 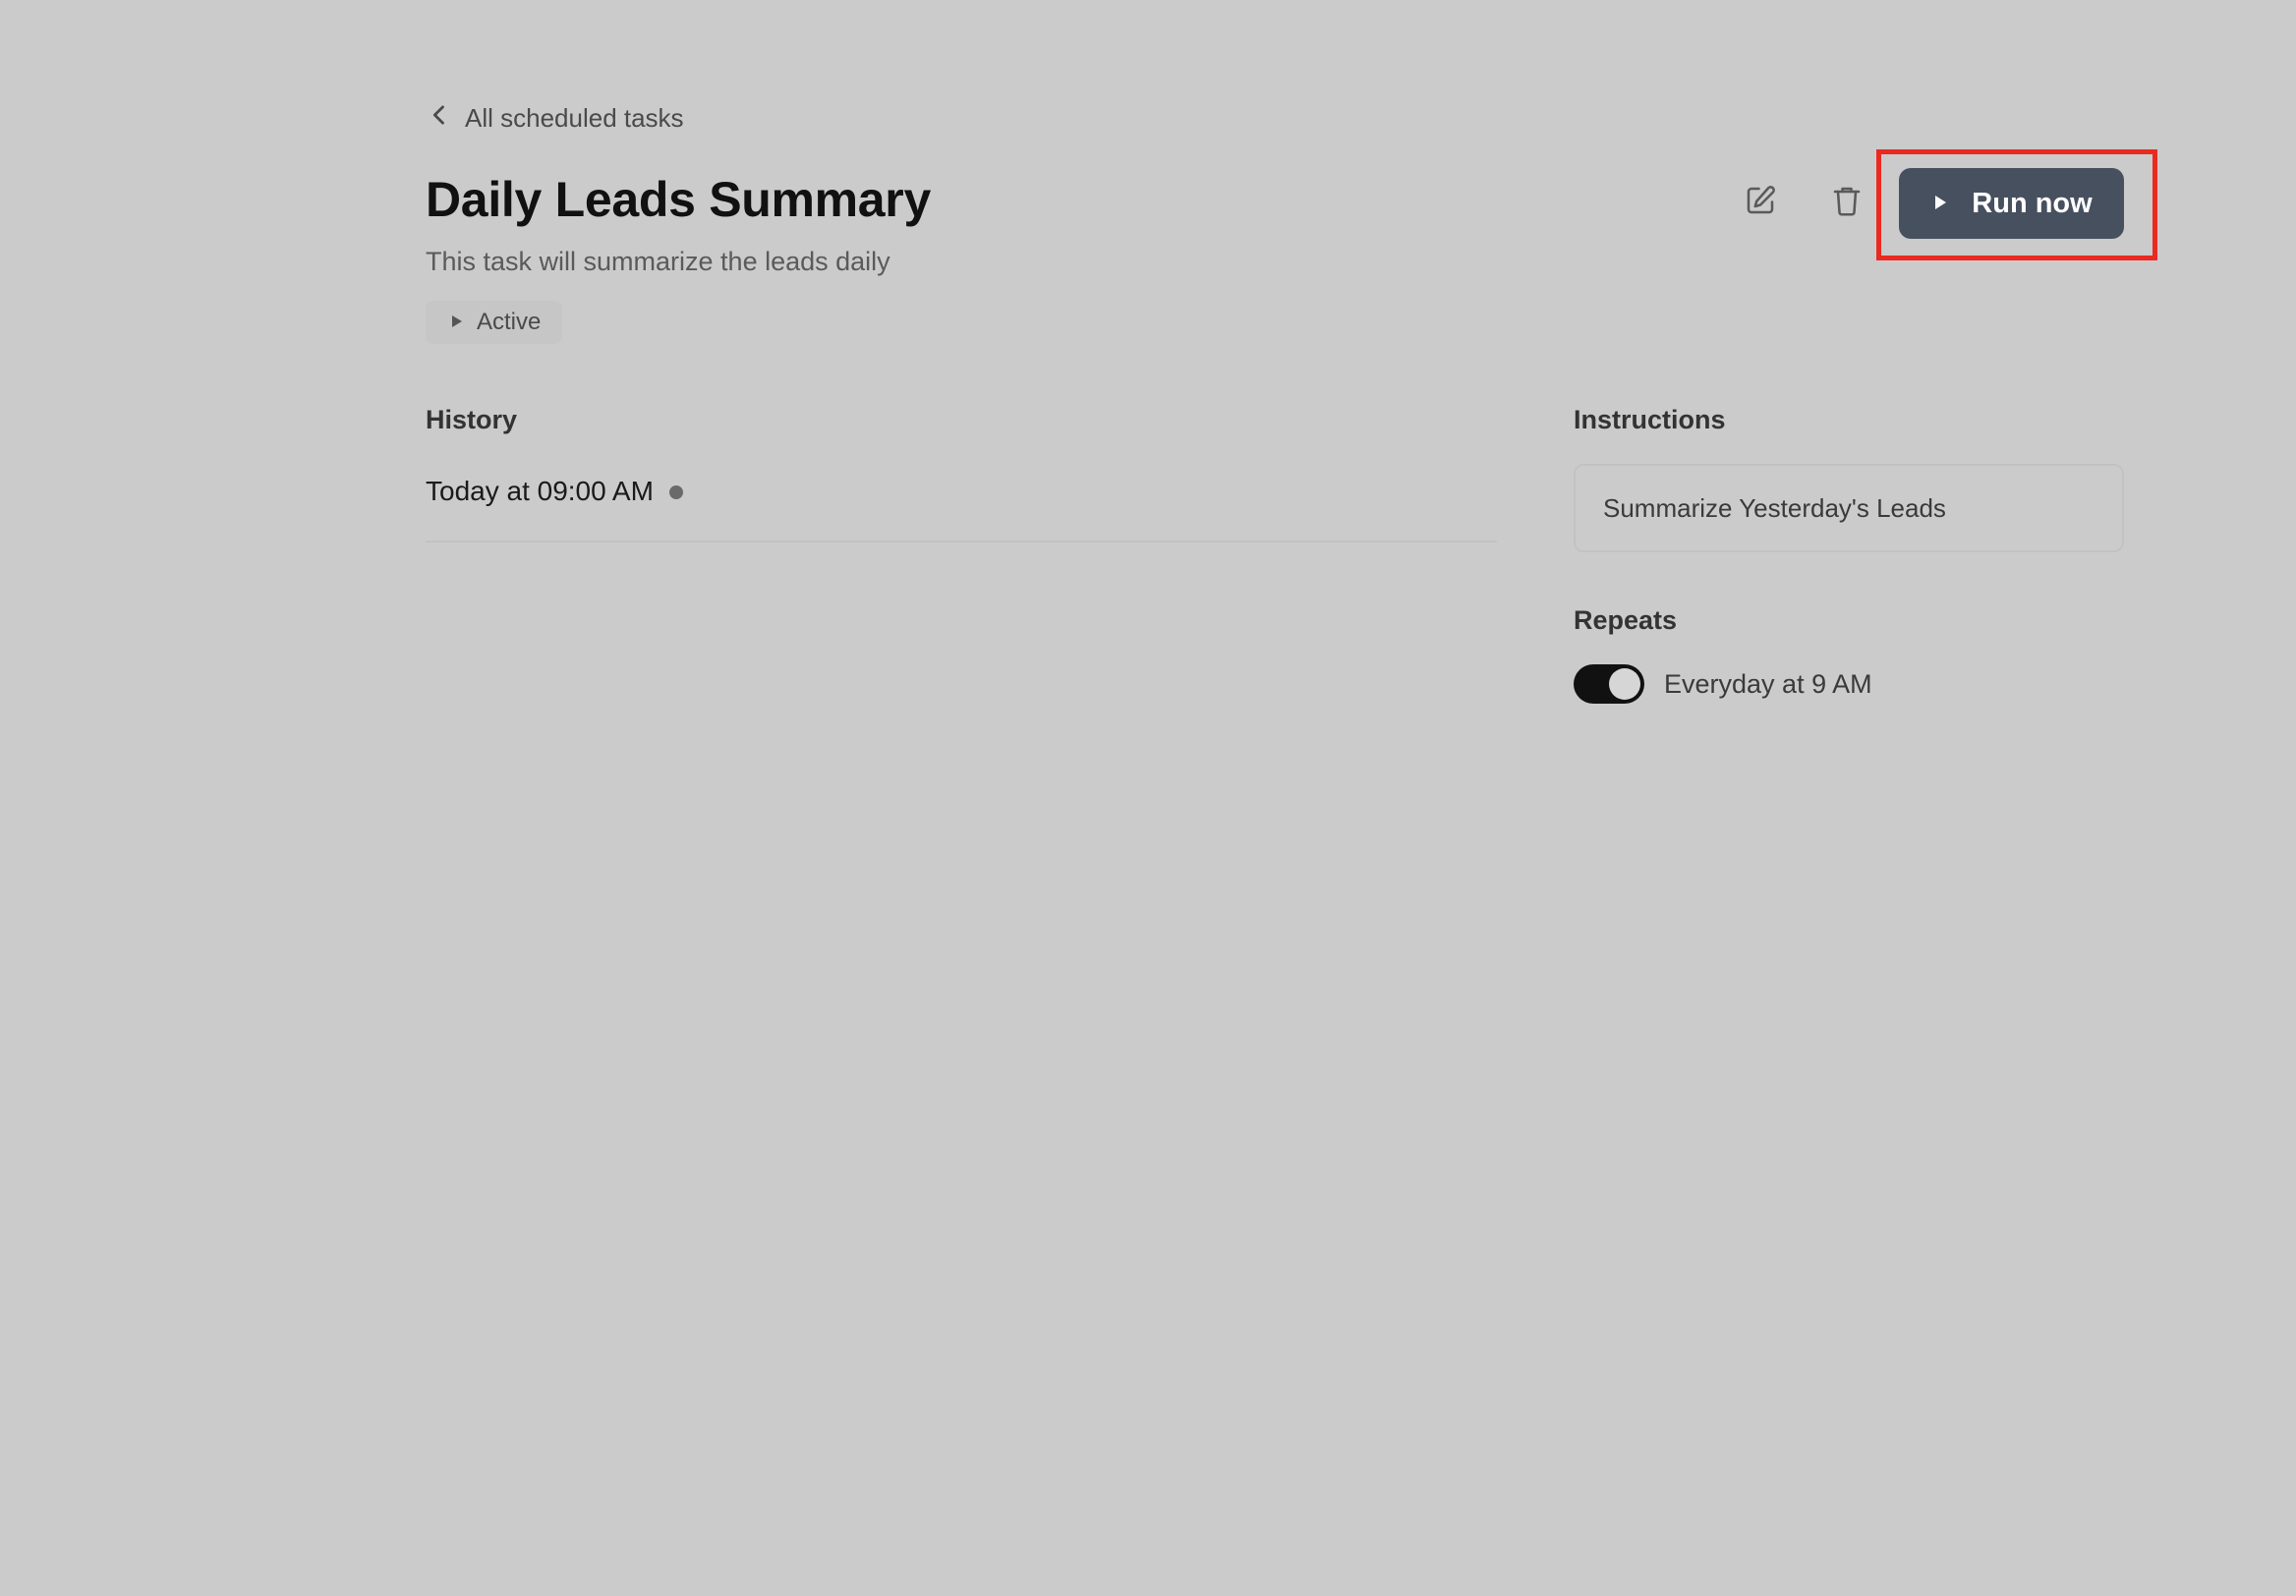 I want to click on edit-button, so click(x=1761, y=202).